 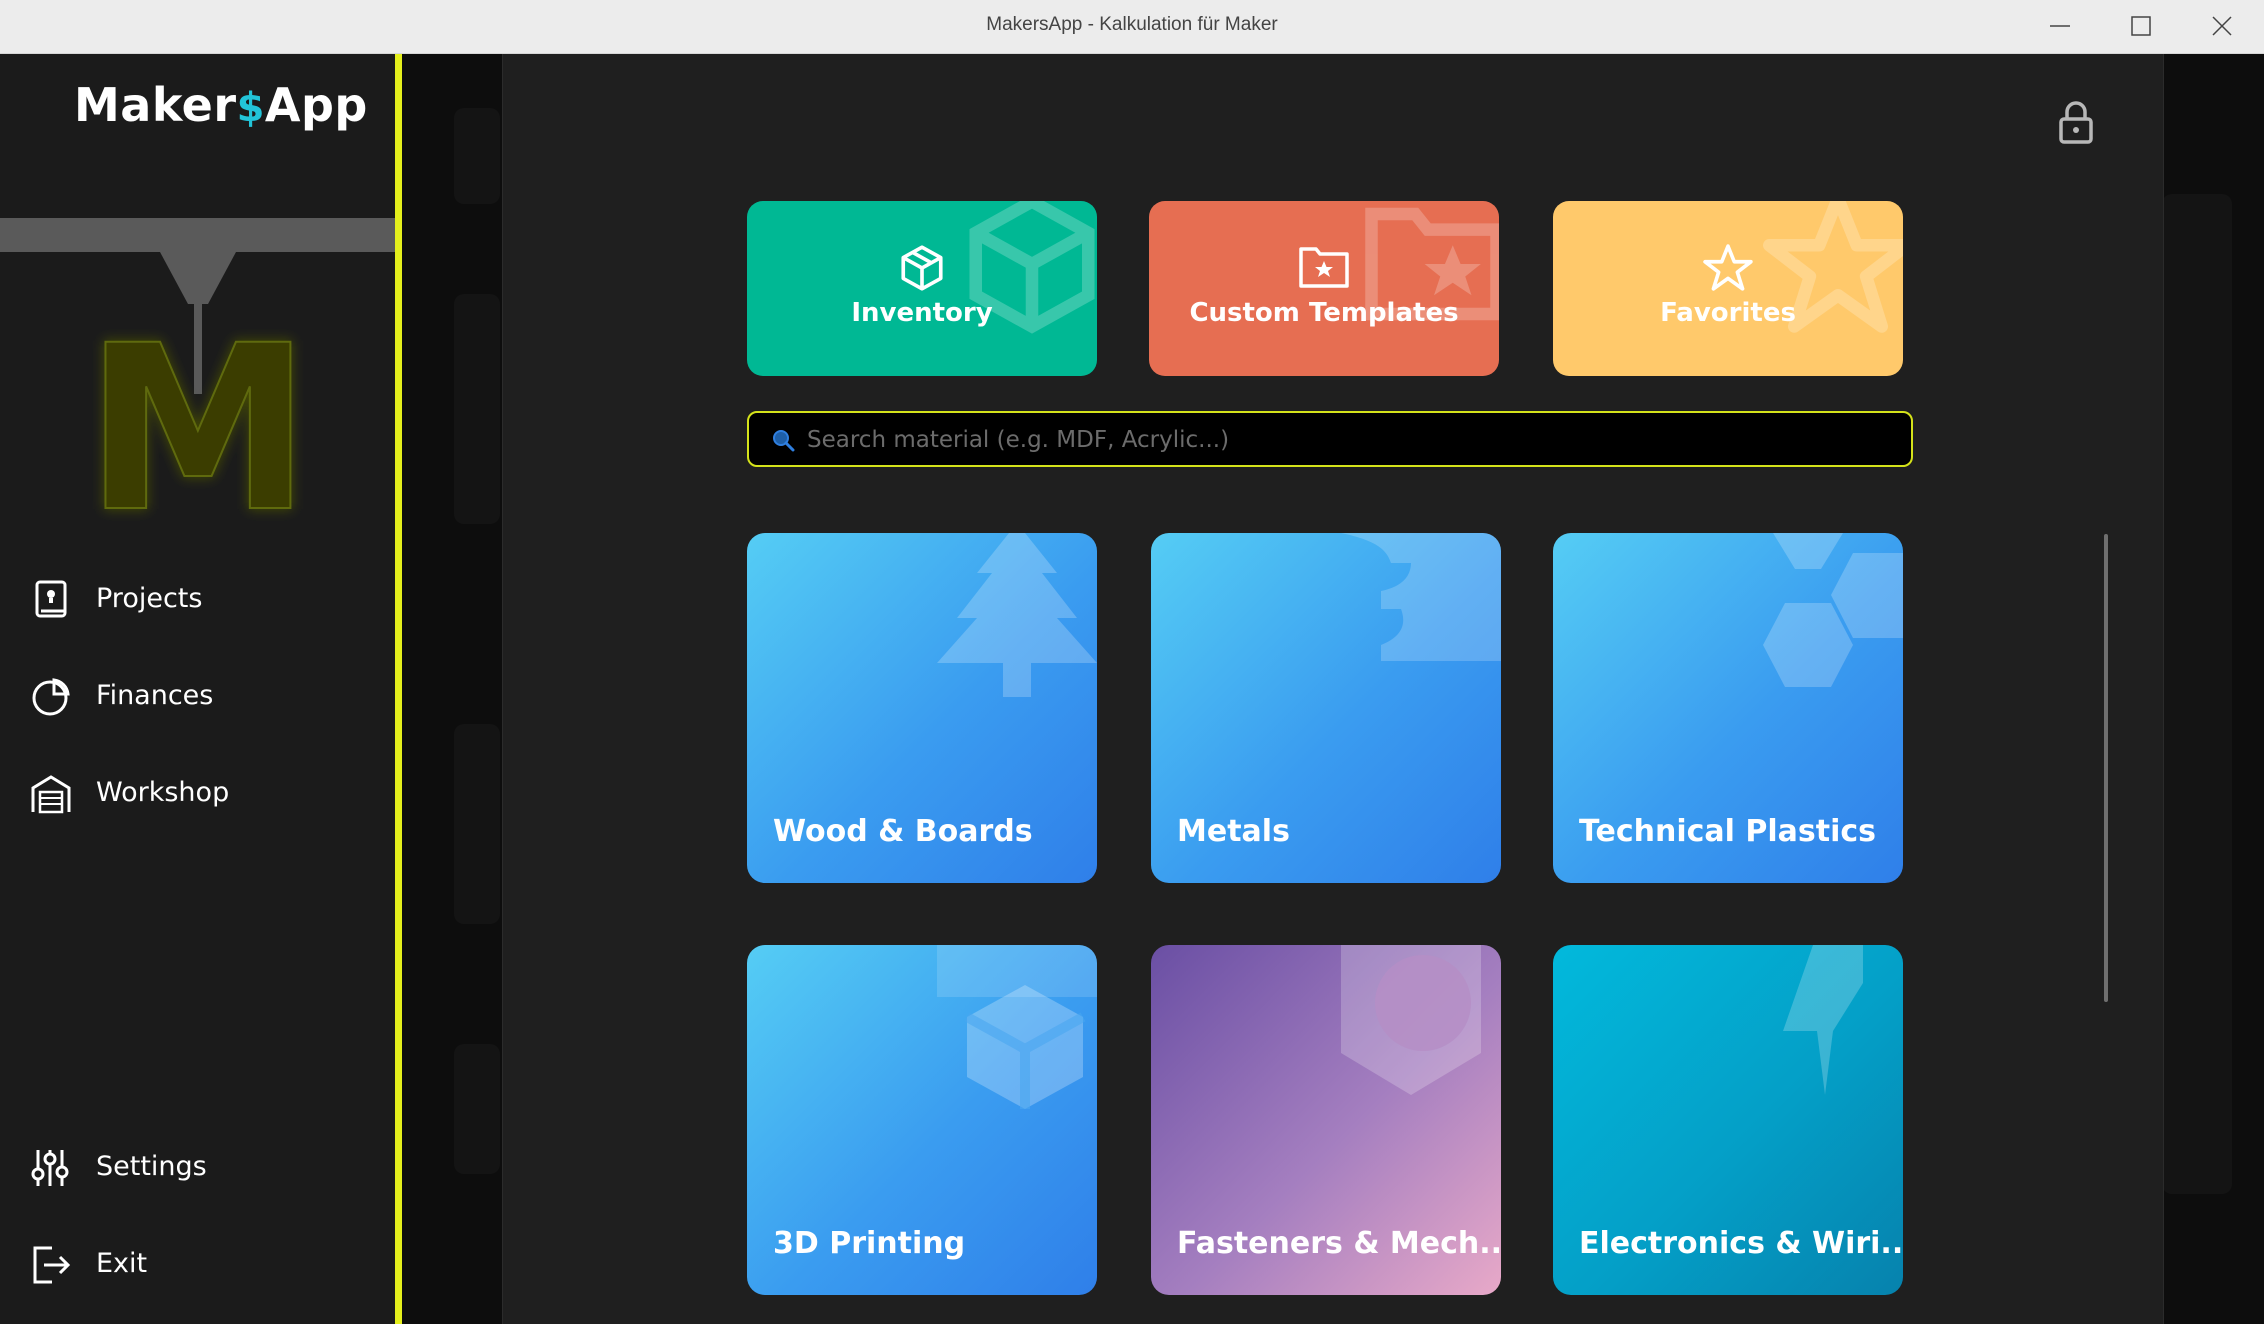 I want to click on minimize-icon, so click(x=2060, y=26).